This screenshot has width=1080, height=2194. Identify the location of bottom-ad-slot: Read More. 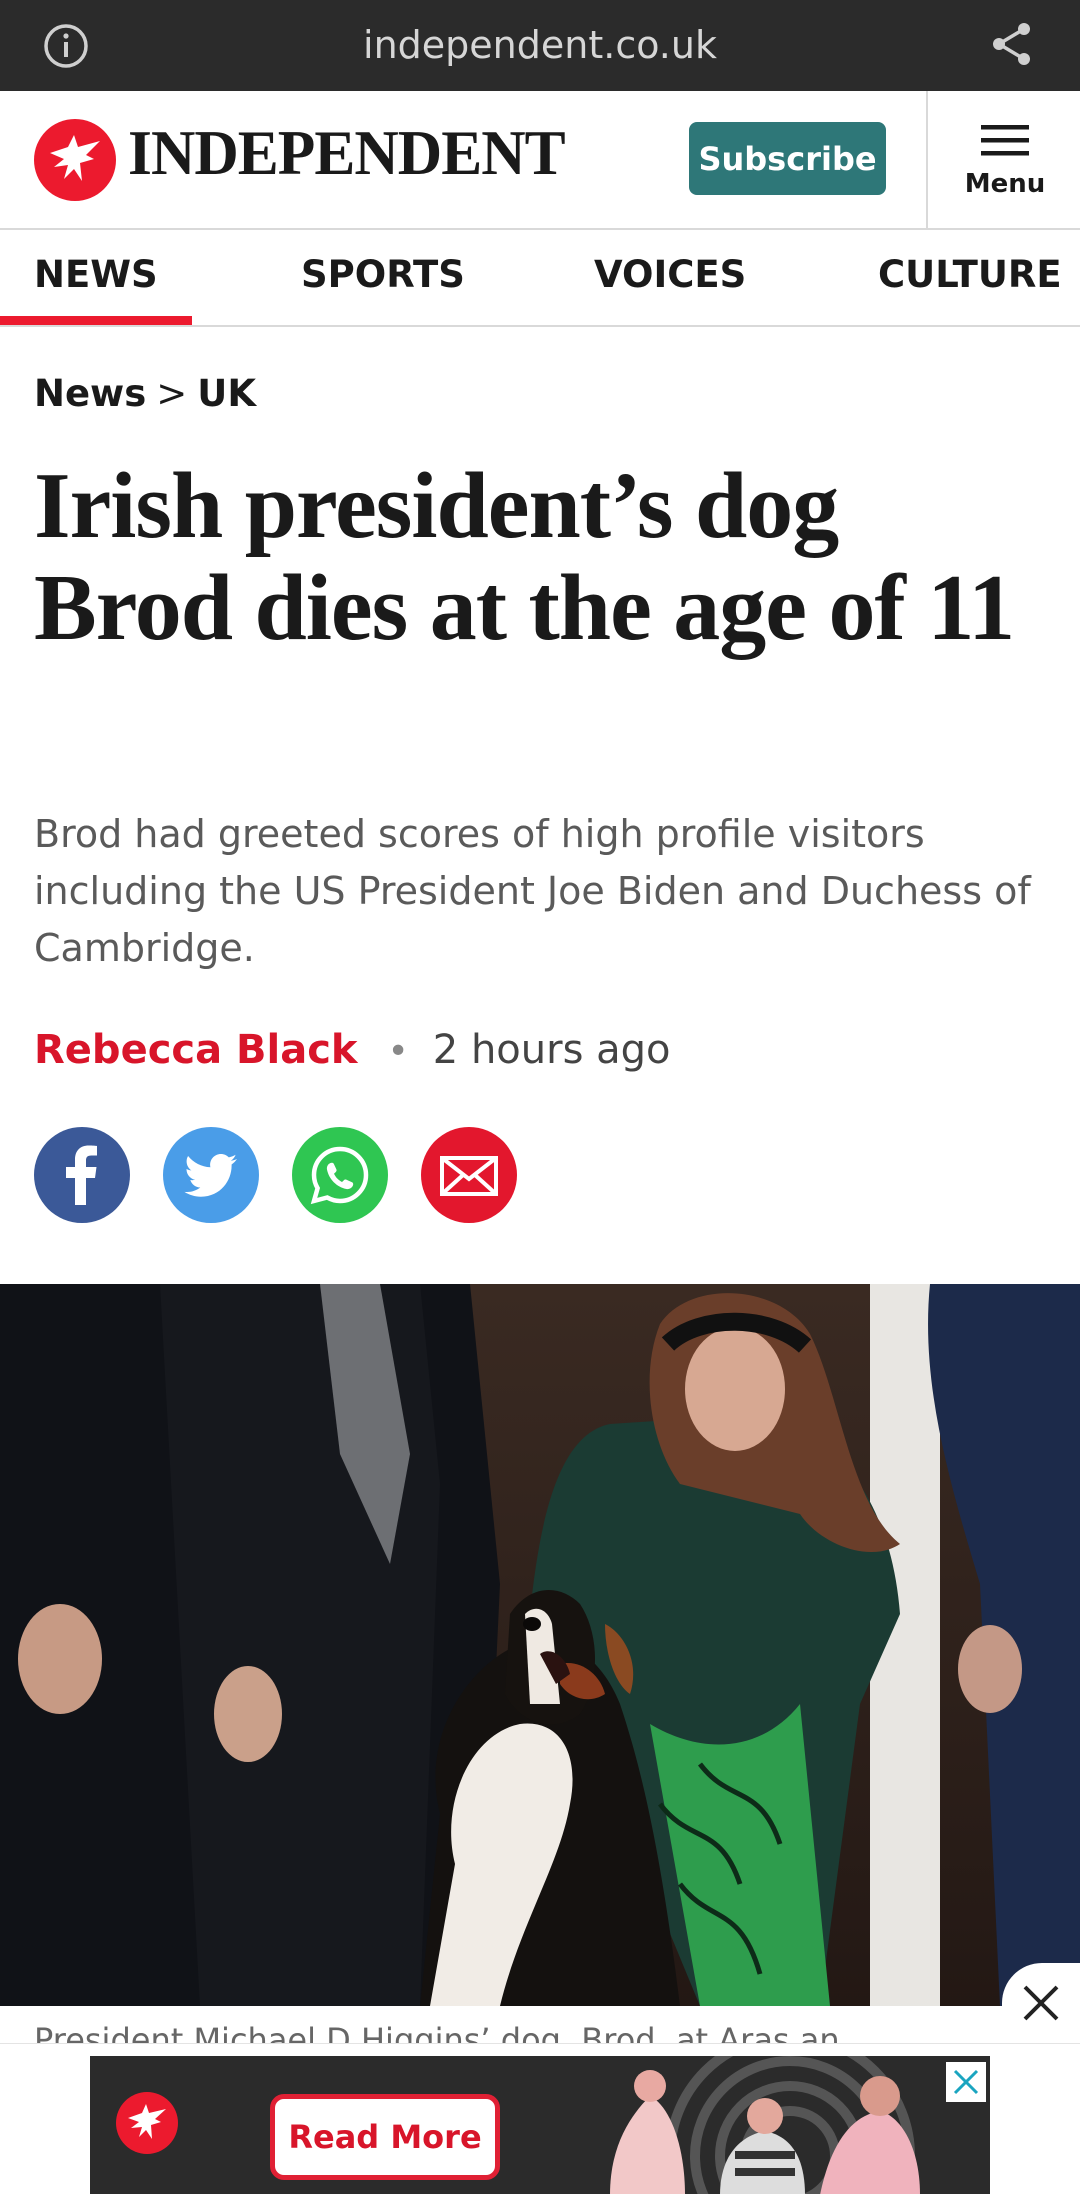
(540, 2118).